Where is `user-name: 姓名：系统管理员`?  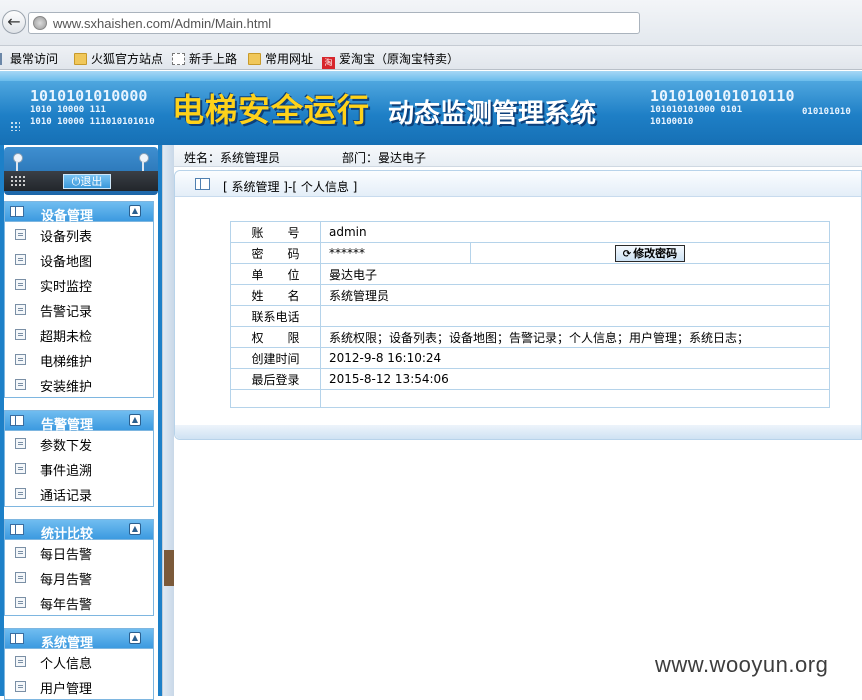
user-name: 姓名：系统管理员 is located at coordinates (232, 158).